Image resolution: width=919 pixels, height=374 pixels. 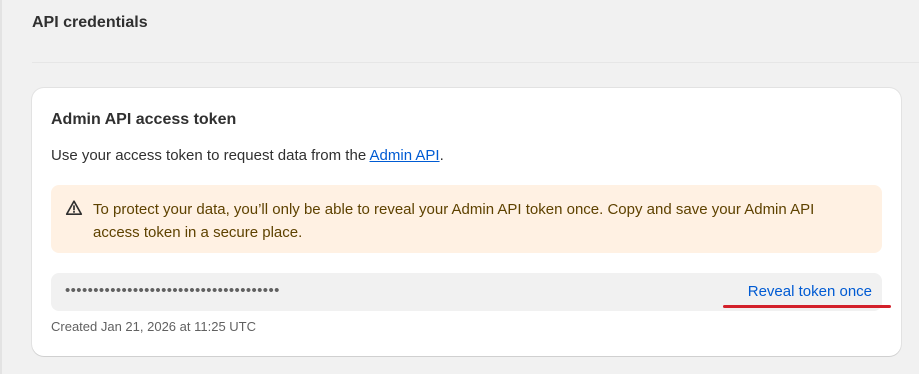 What do you see at coordinates (74, 208) in the screenshot?
I see `warning-triangle-icon` at bounding box center [74, 208].